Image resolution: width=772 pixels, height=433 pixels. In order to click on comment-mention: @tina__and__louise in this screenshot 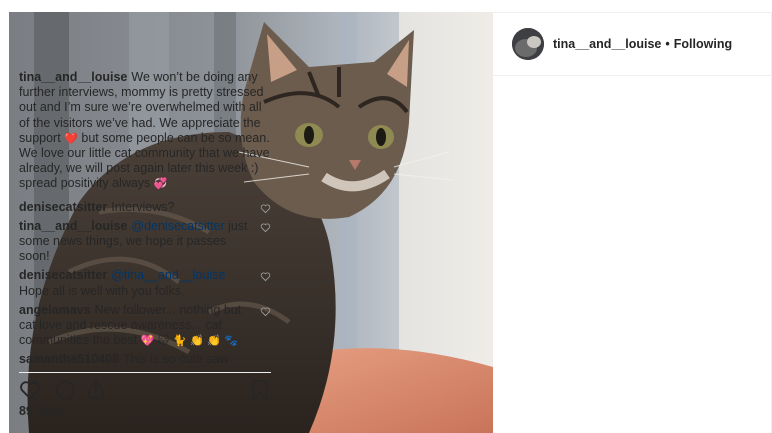, I will do `click(168, 275)`.